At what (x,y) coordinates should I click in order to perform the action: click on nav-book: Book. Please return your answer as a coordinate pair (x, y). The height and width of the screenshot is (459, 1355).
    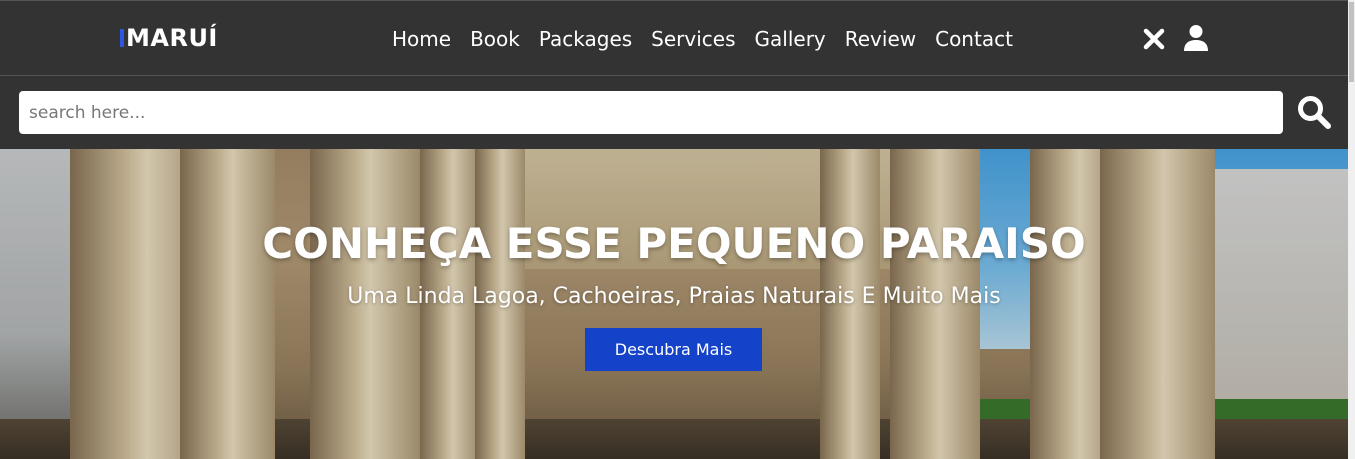
    Looking at the image, I should click on (495, 39).